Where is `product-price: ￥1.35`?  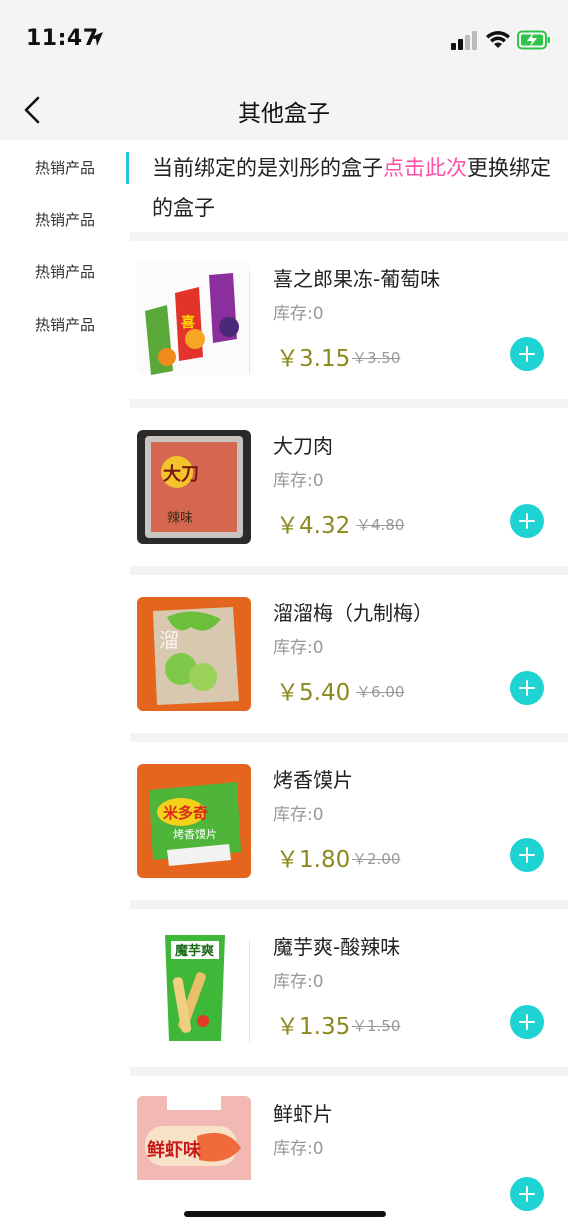 product-price: ￥1.35 is located at coordinates (313, 1027).